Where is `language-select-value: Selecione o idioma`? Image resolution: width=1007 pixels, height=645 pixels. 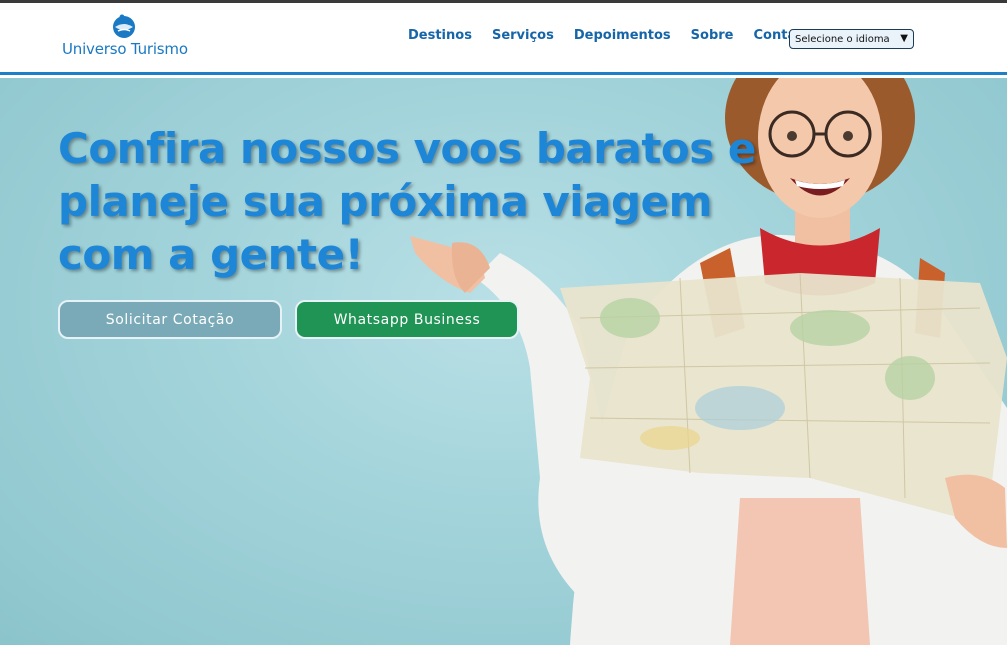 language-select-value: Selecione o idioma is located at coordinates (842, 39).